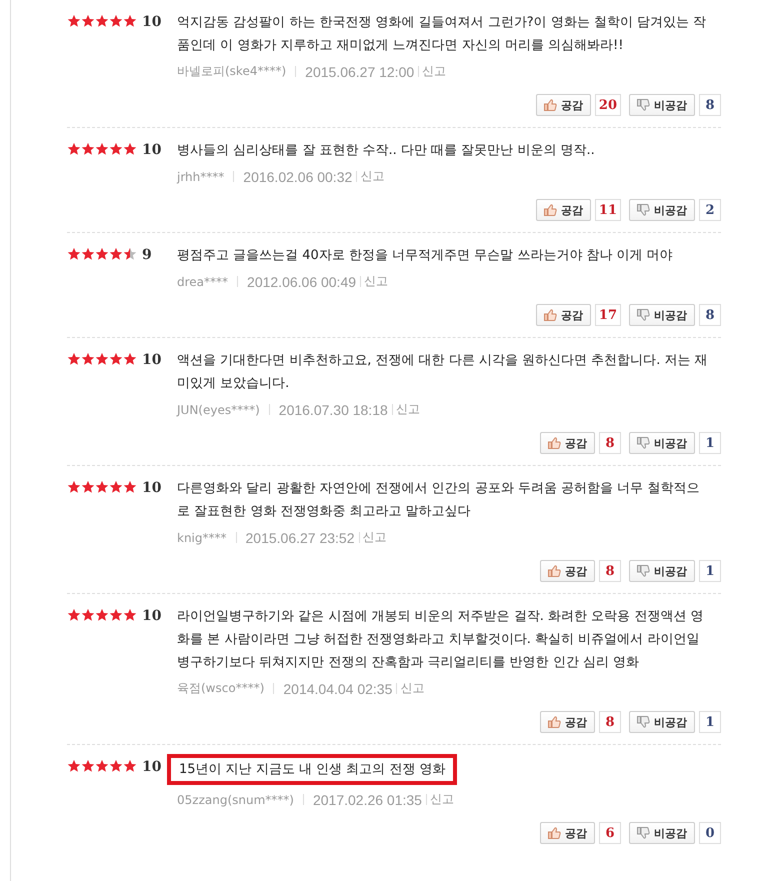 This screenshot has width=775, height=881. What do you see at coordinates (300, 538) in the screenshot?
I see `review-date: 2015.06.27 23:52` at bounding box center [300, 538].